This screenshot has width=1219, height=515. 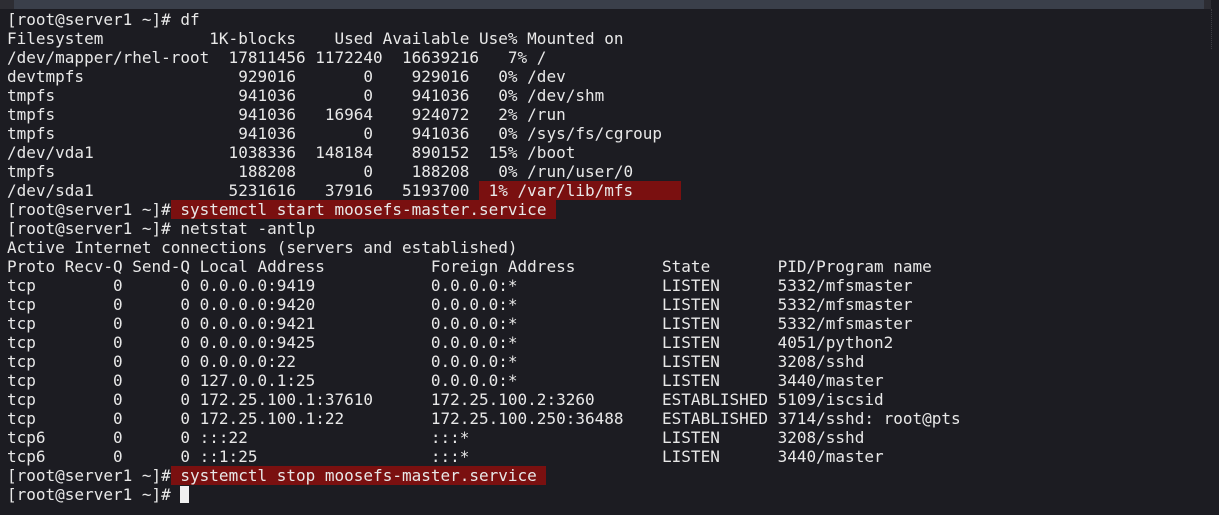 What do you see at coordinates (607, 76) in the screenshot?
I see `terminal-line: devtmpfs 929016 0 929016 0% /dev` at bounding box center [607, 76].